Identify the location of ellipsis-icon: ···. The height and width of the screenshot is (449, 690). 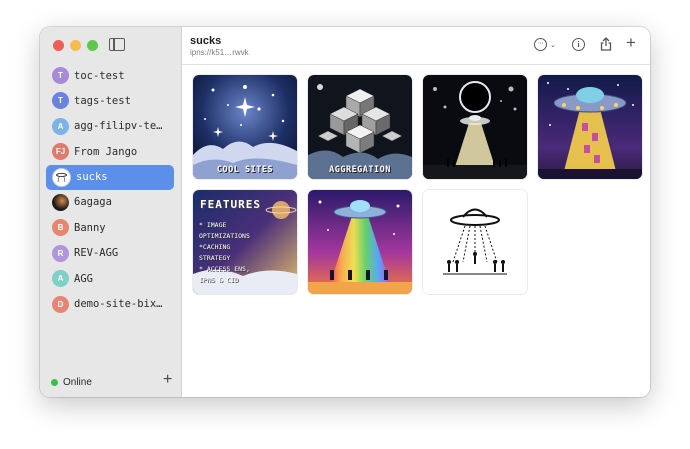
(540, 44).